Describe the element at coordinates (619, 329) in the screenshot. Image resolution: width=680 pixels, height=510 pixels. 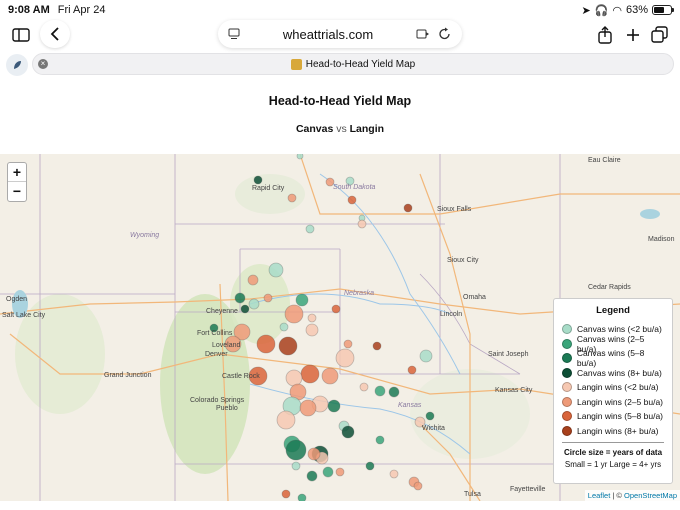
I see `legend-label: Canvas wins (<2 bu/a)` at that location.